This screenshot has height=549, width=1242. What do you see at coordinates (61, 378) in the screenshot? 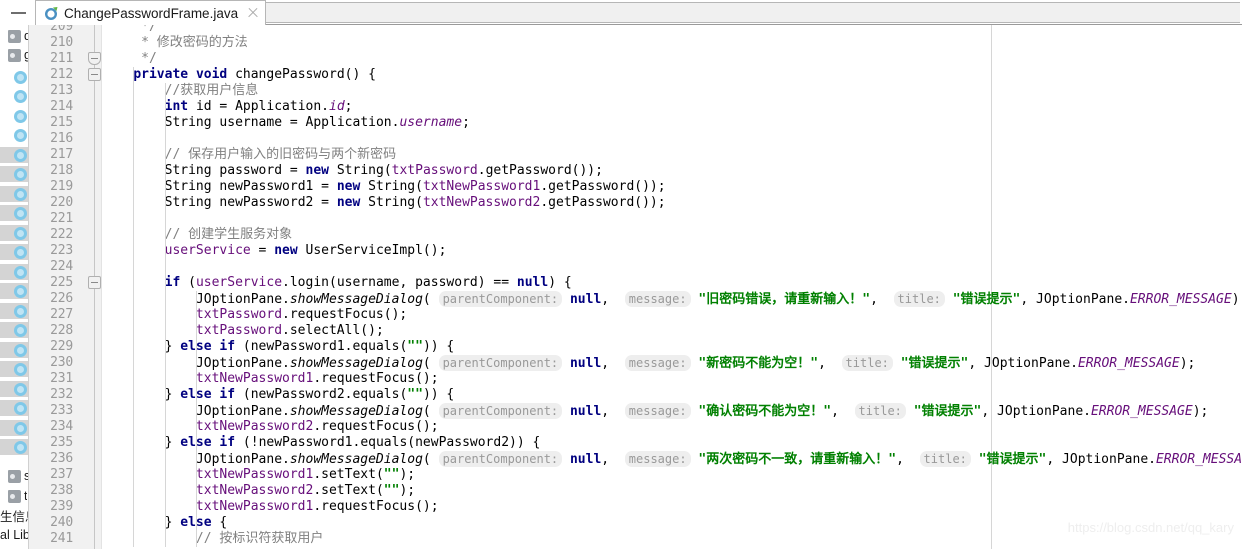
I see `line-number: 231` at bounding box center [61, 378].